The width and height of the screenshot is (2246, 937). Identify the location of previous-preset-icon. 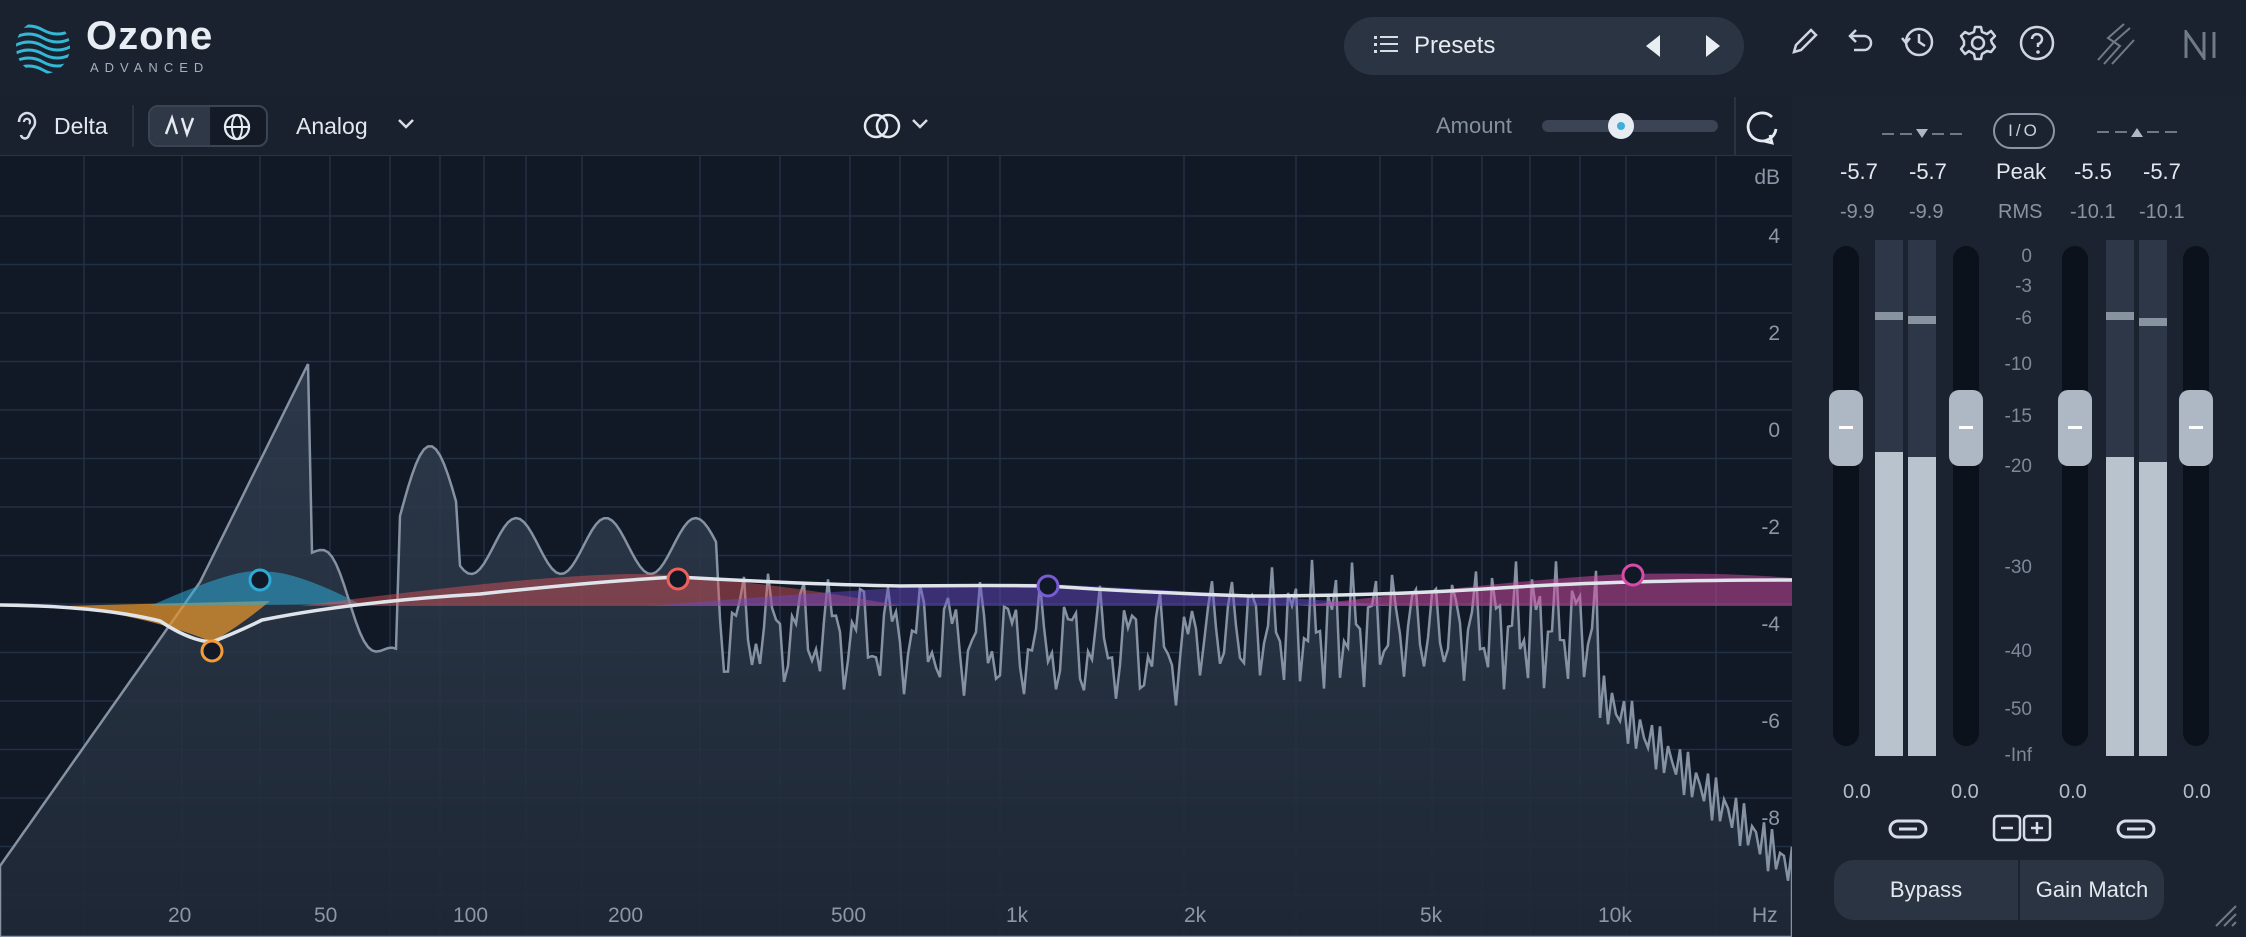
(1654, 46).